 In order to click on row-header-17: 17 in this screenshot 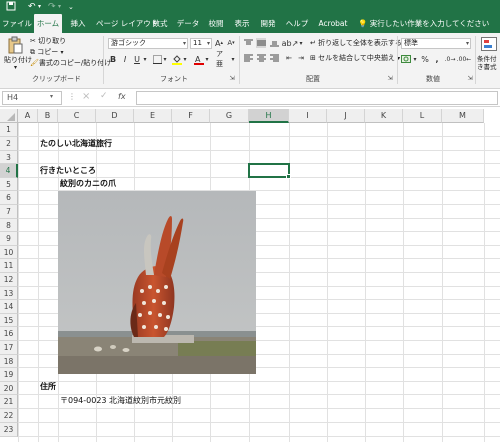, I will do `click(9, 348)`.